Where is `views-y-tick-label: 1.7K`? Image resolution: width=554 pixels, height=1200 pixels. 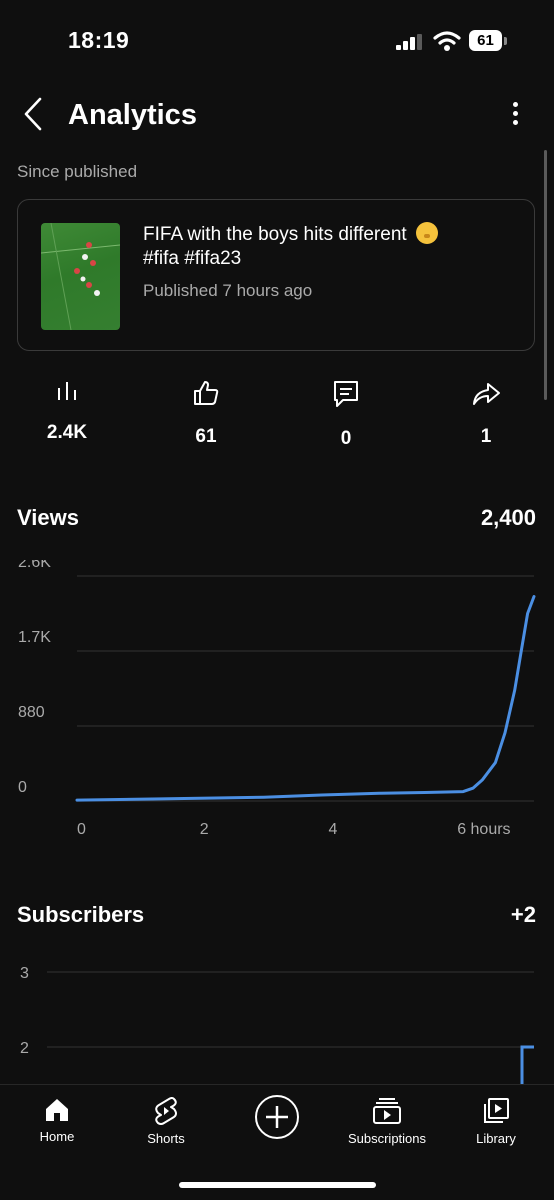
views-y-tick-label: 1.7K is located at coordinates (34, 637).